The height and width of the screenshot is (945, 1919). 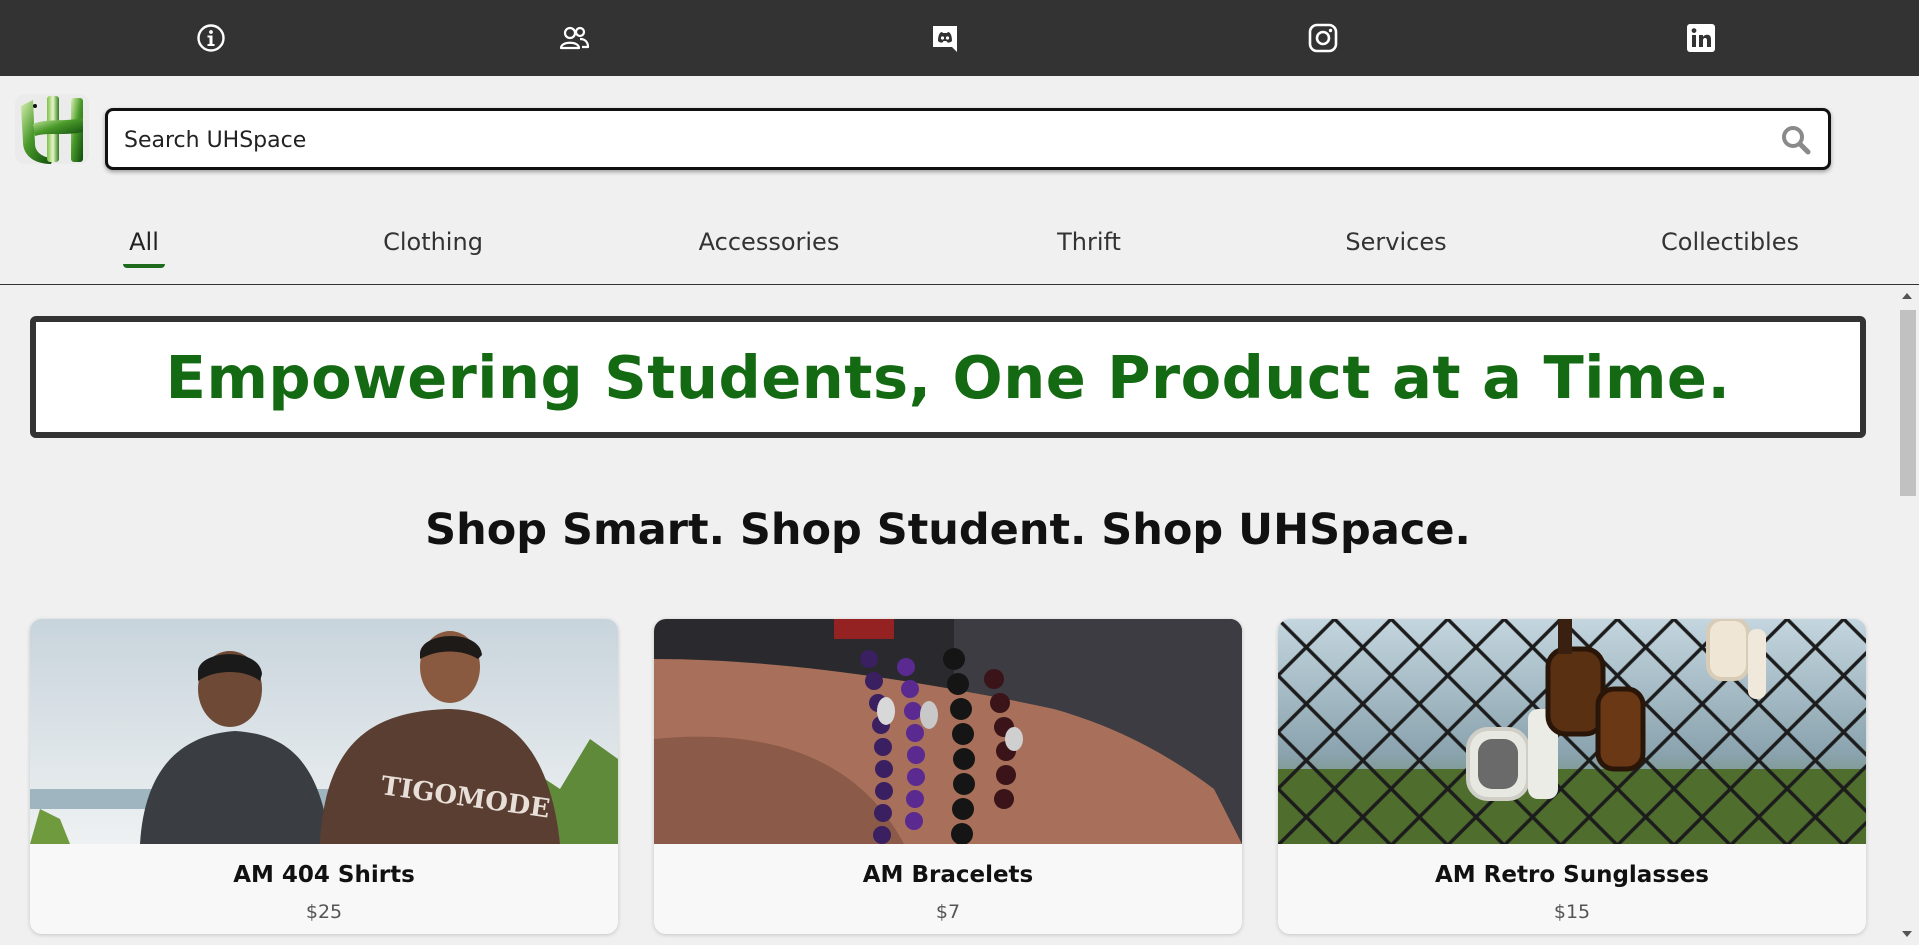 I want to click on product-price: $25, so click(x=324, y=912).